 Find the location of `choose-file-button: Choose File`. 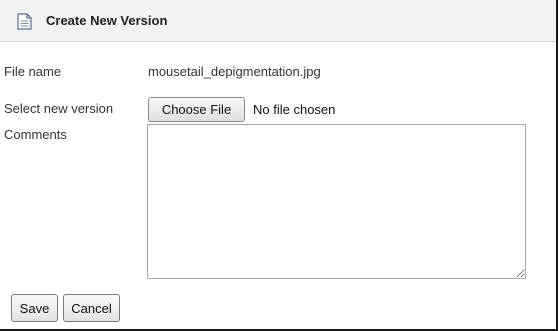

choose-file-button: Choose File is located at coordinates (196, 109).